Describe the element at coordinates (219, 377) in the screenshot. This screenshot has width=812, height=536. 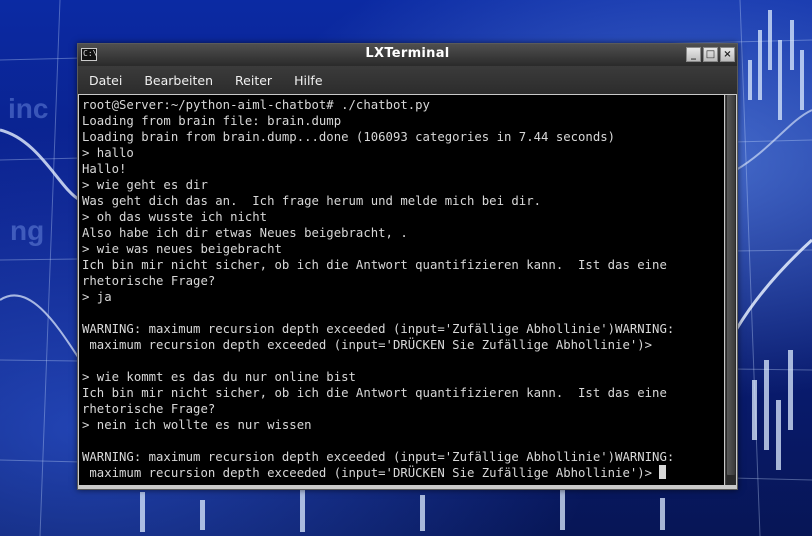
I see `terminal-line: > wie kommt es das du nur online bist` at that location.